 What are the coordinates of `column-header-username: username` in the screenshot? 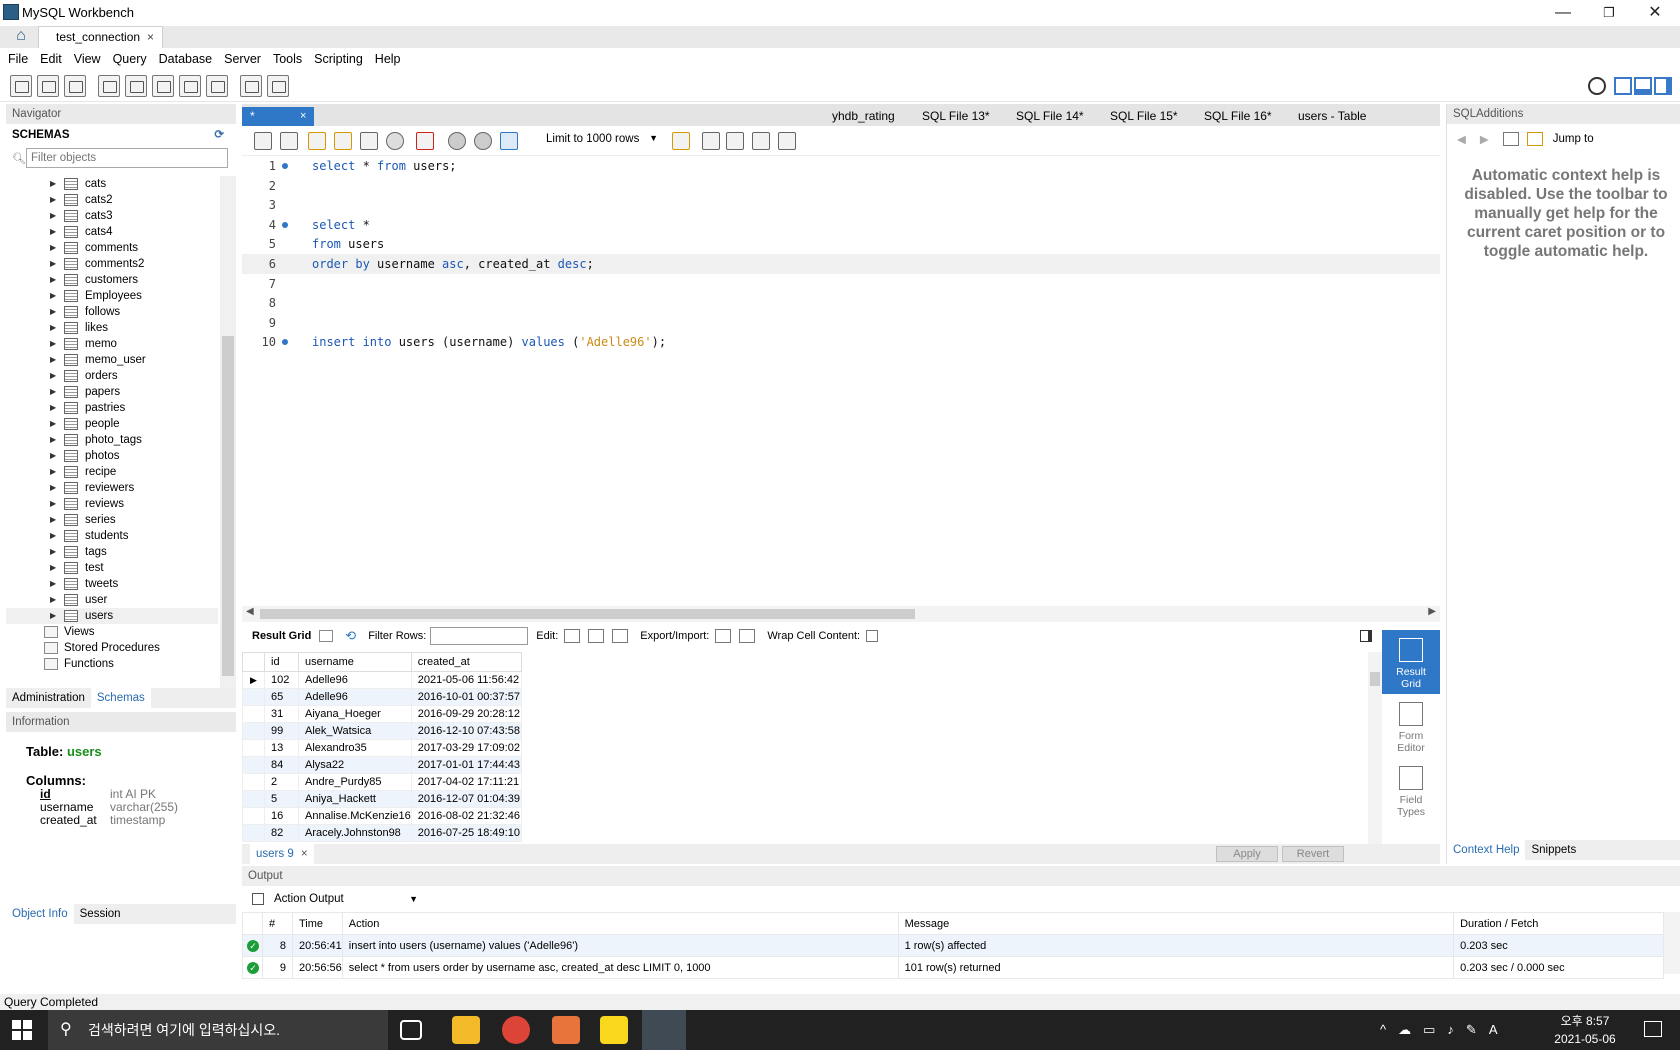 It's located at (355, 662).